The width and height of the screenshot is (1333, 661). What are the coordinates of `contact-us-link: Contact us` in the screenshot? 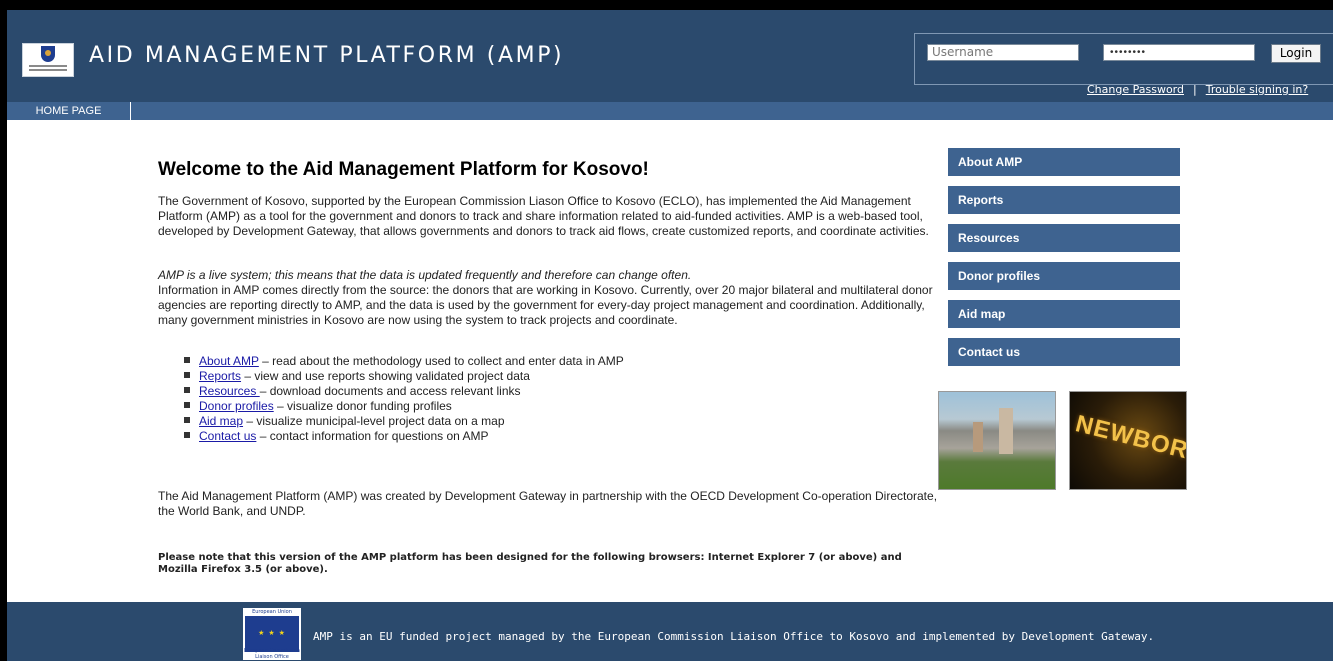 It's located at (227, 436).